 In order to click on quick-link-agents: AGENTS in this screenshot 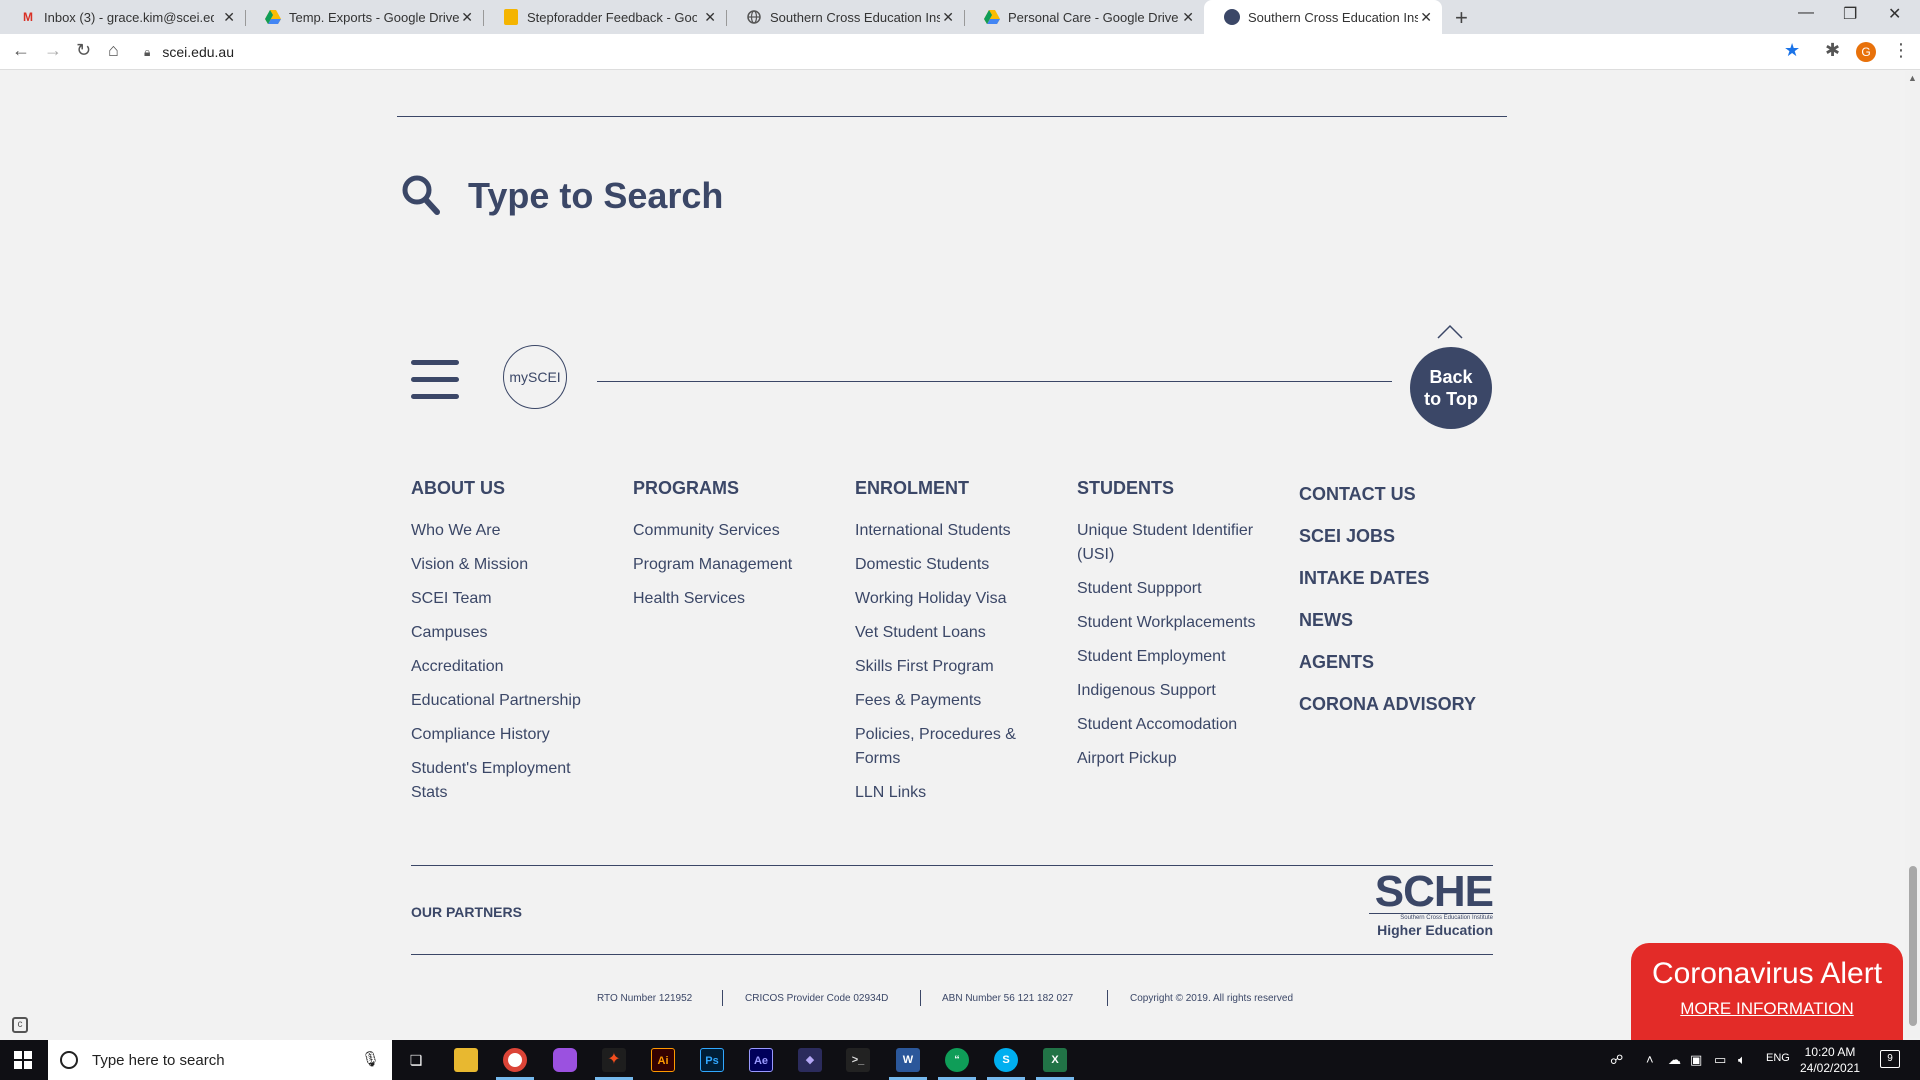, I will do `click(1399, 662)`.